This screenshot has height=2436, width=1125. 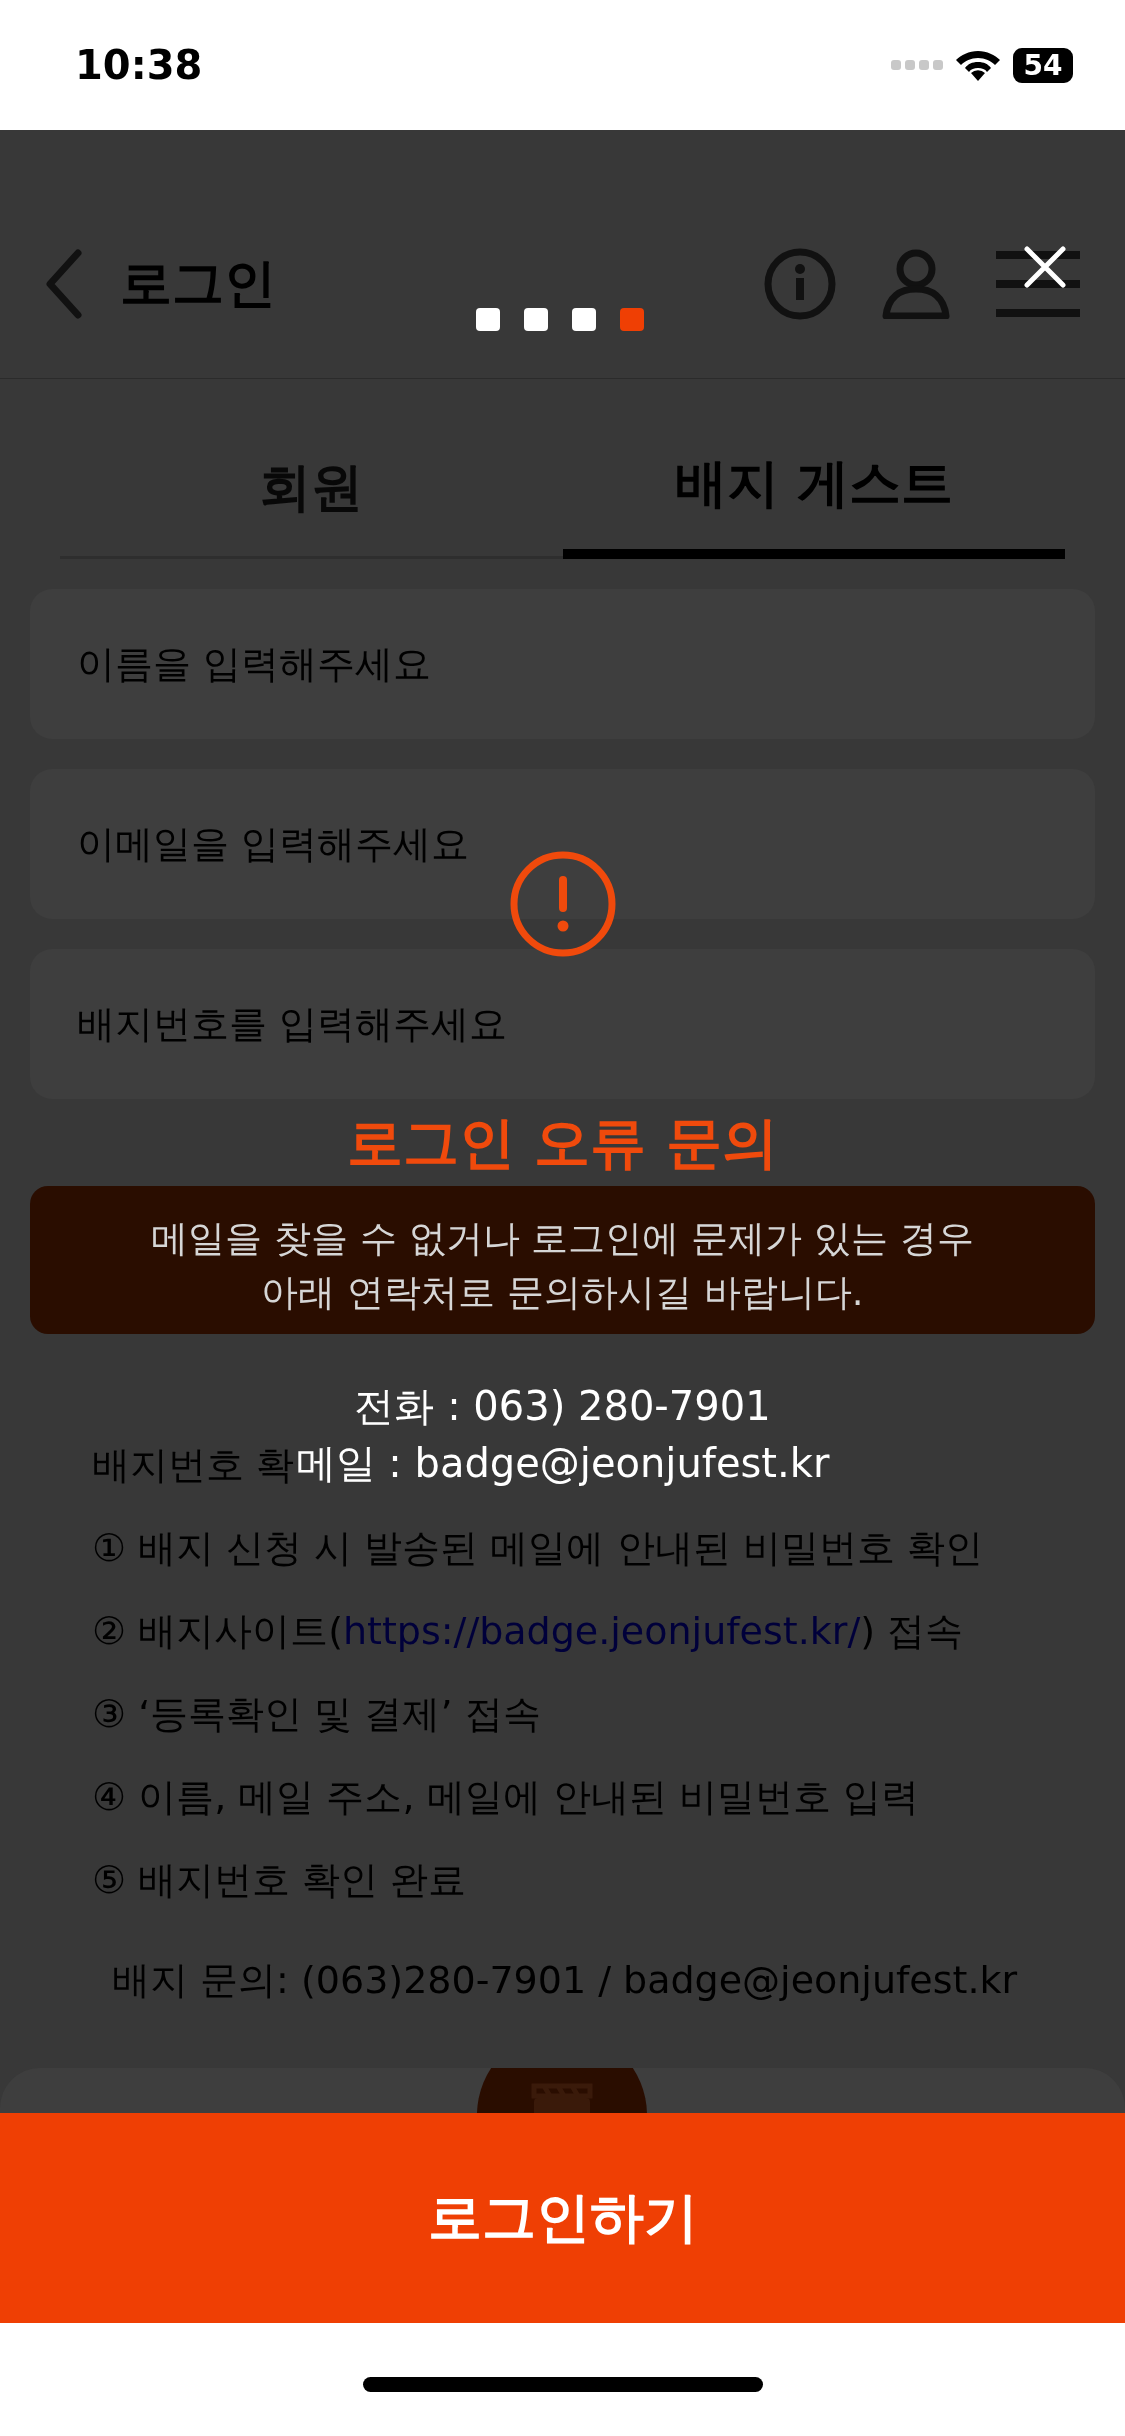 I want to click on badge-site-link: https://badge.jeonjufest.kr/, so click(x=602, y=1631).